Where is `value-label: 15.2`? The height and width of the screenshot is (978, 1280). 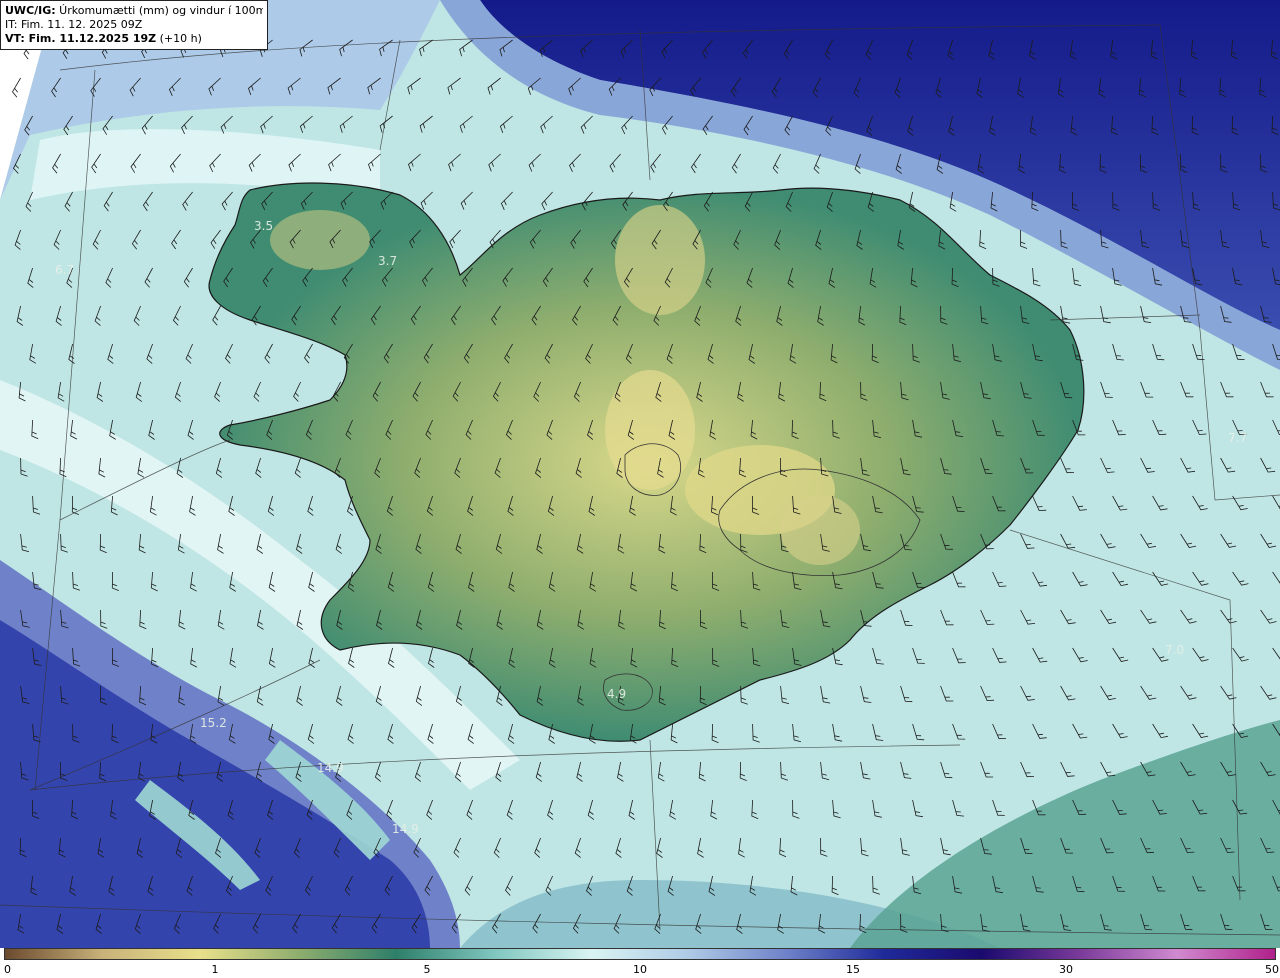
value-label: 15.2 is located at coordinates (213, 723).